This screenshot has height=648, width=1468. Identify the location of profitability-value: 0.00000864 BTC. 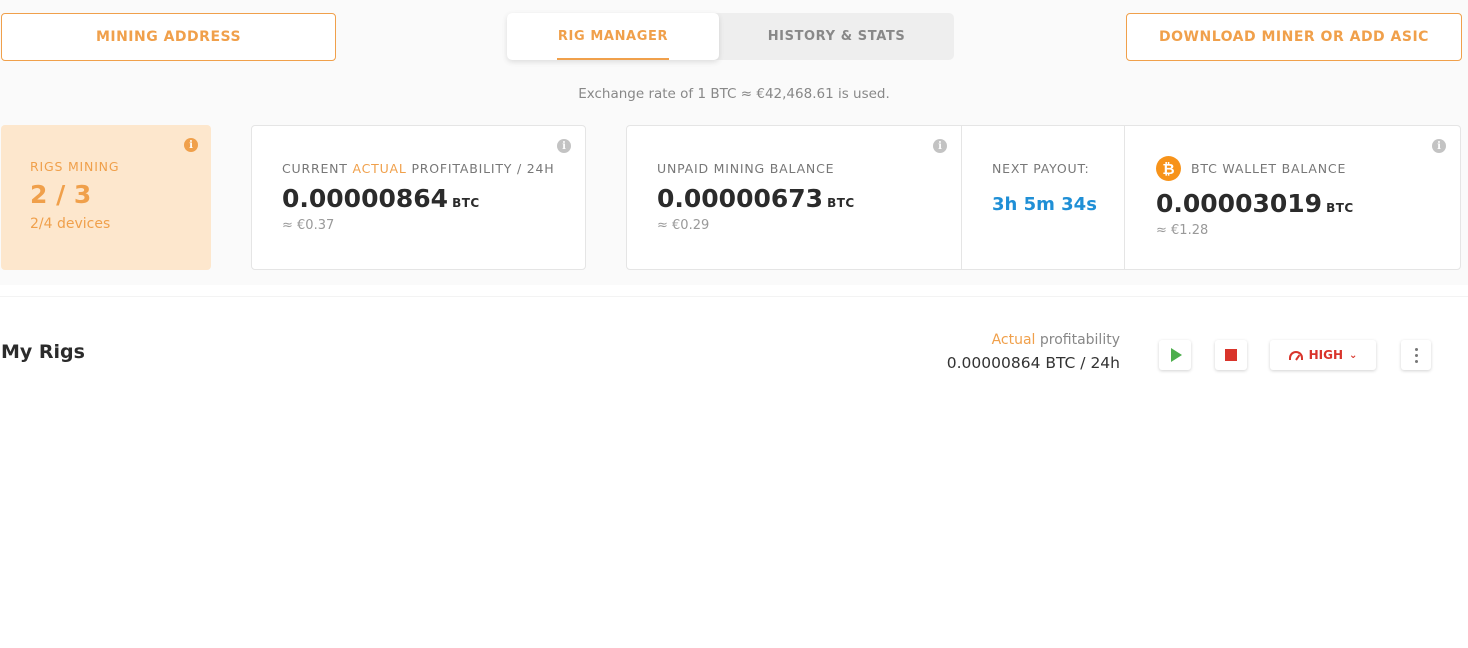
(381, 198).